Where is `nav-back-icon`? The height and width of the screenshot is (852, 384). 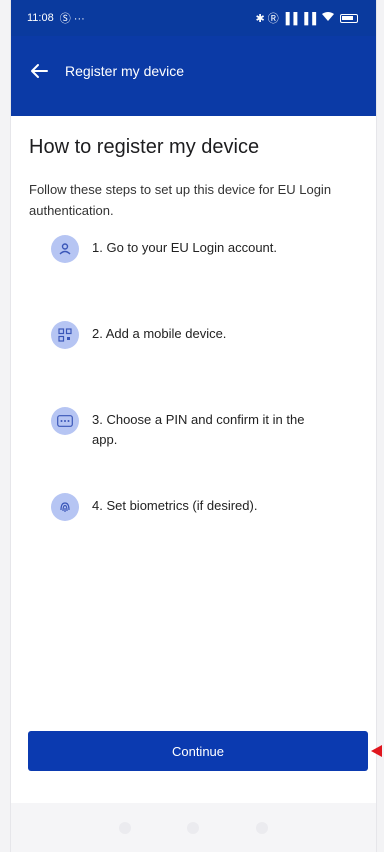
nav-back-icon is located at coordinates (125, 827).